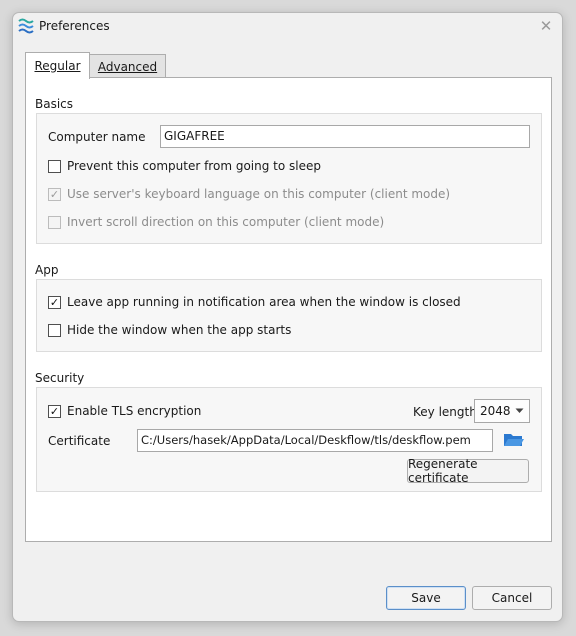  What do you see at coordinates (514, 440) in the screenshot?
I see `browse-folder-icon` at bounding box center [514, 440].